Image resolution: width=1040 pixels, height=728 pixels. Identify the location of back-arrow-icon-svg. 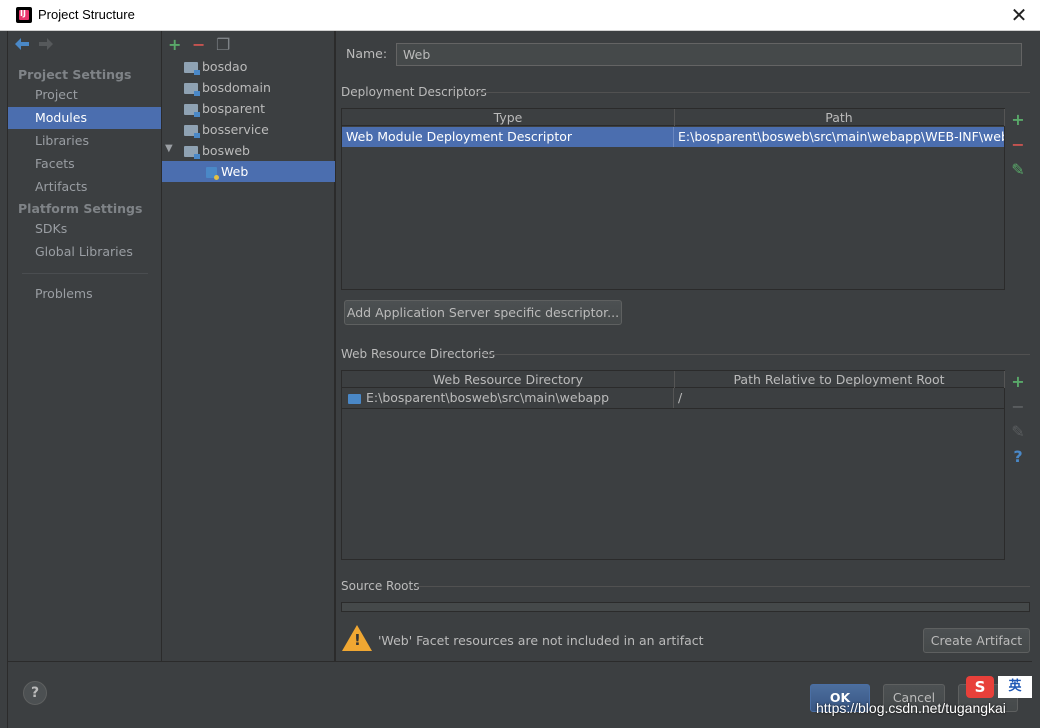
(22, 44).